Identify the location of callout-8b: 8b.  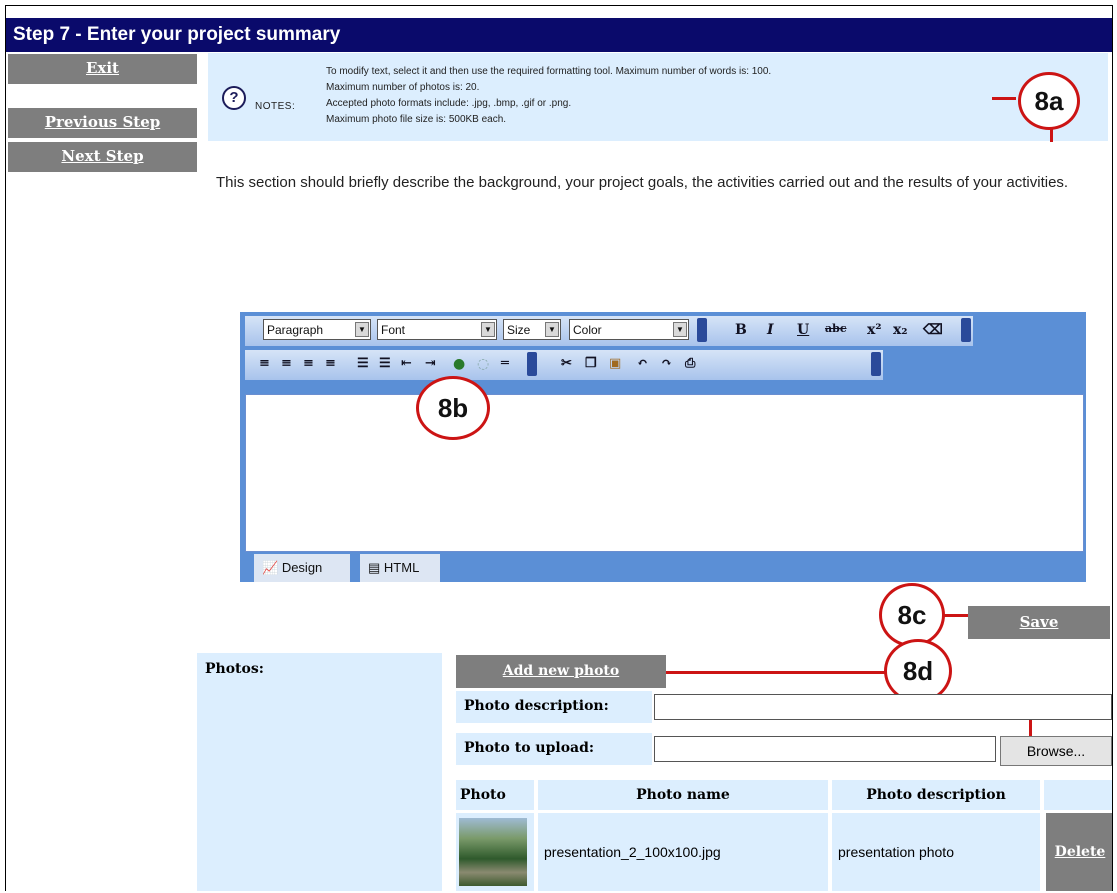
(453, 408).